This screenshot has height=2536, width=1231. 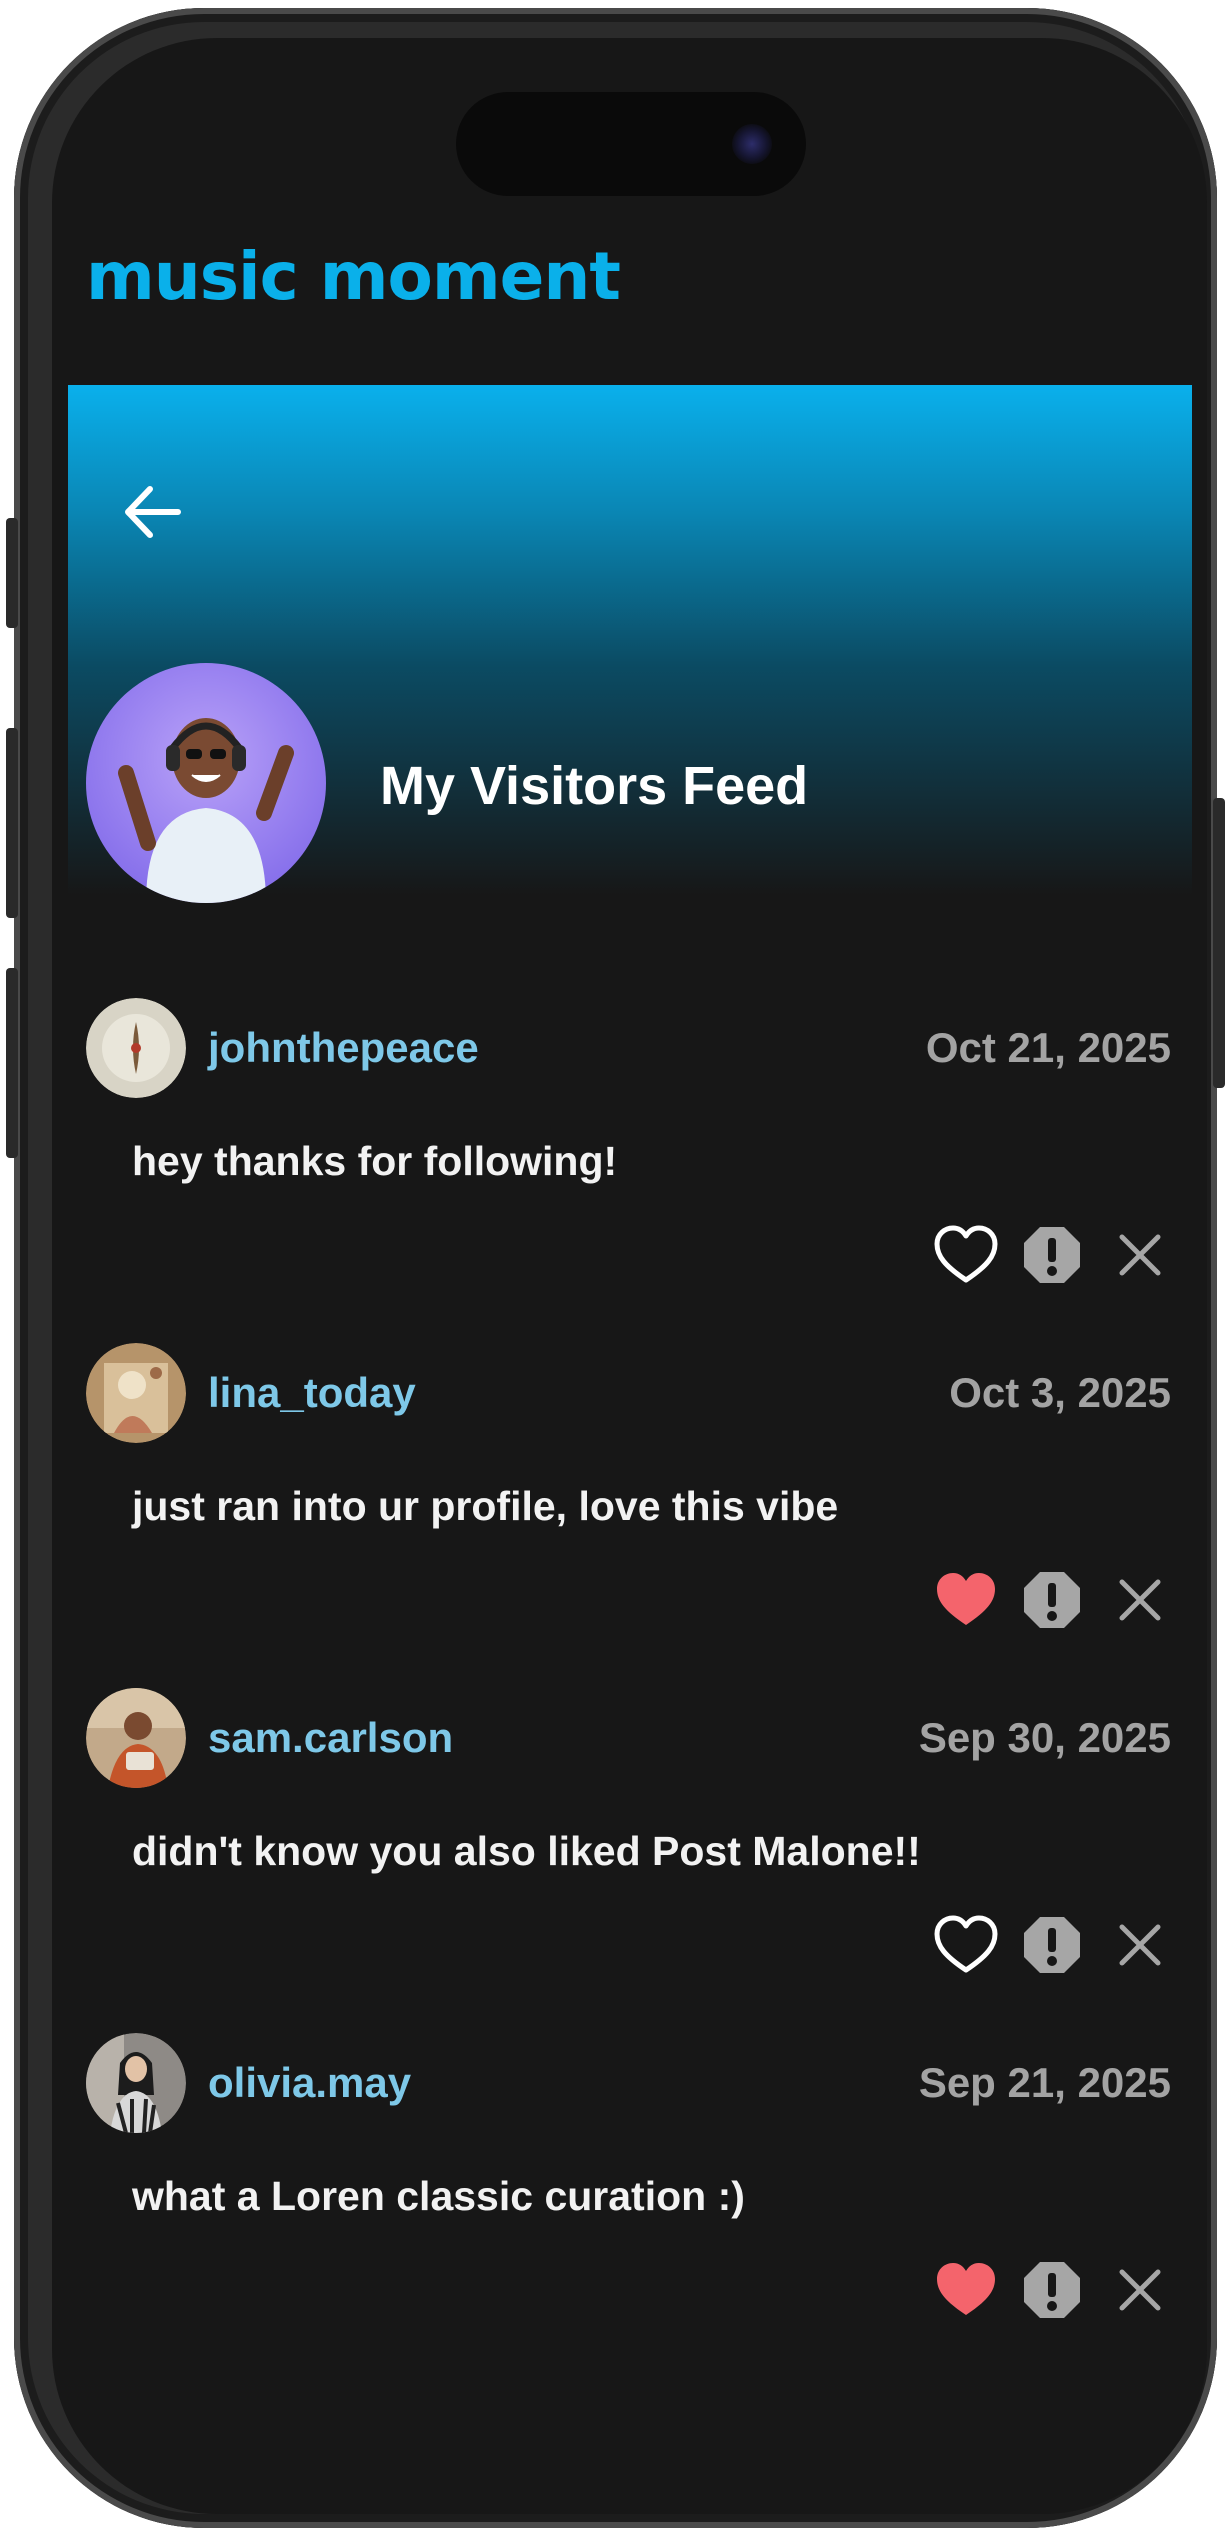 I want to click on username-link: sam.carlson, so click(x=330, y=1738).